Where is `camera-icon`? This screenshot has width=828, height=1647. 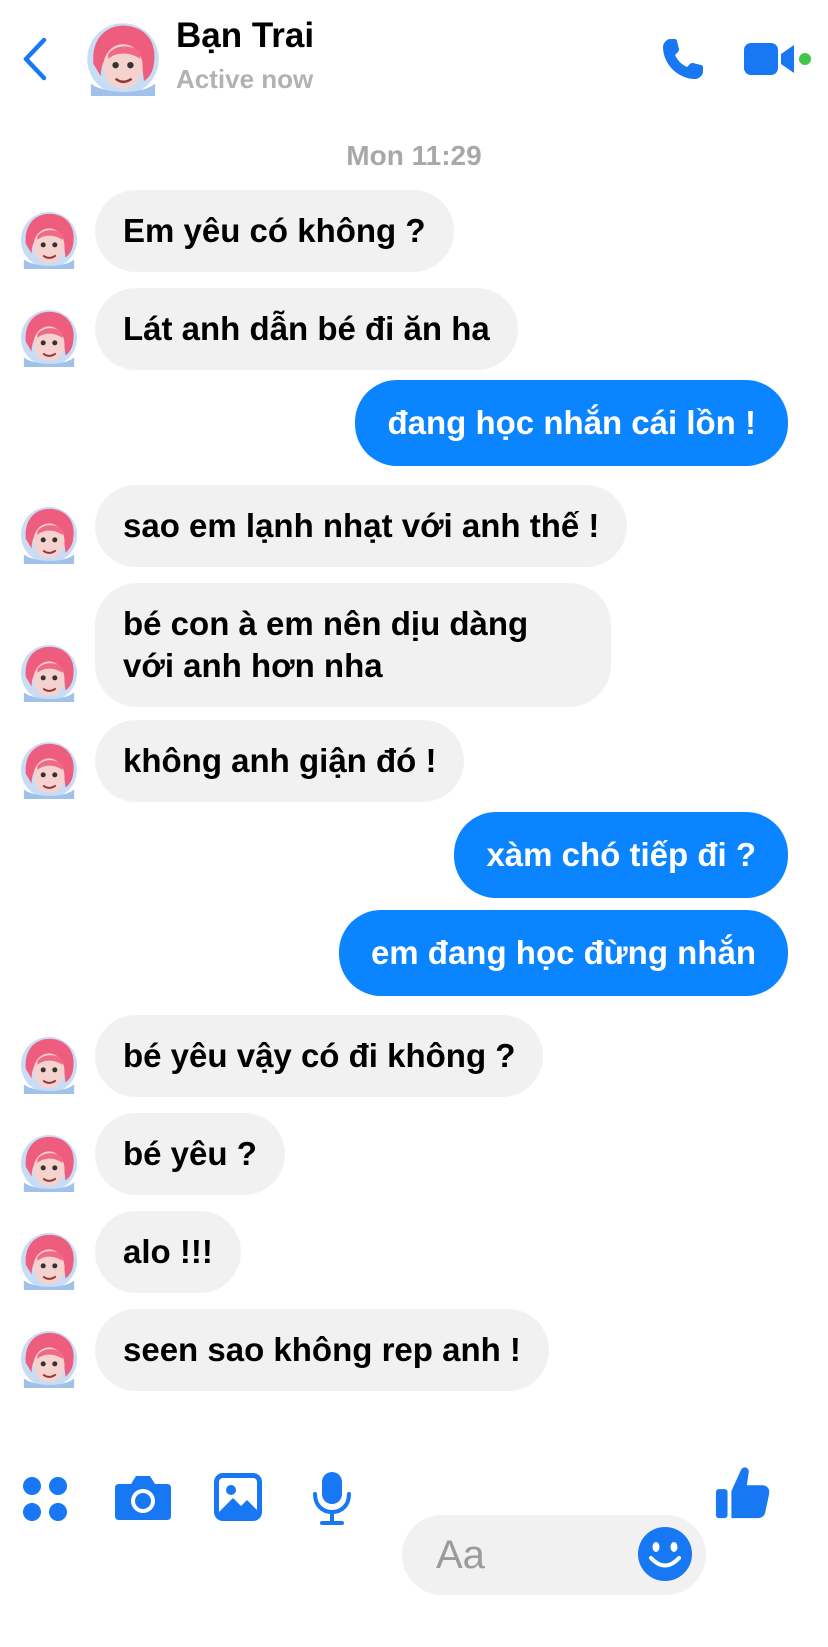
camera-icon is located at coordinates (143, 1497).